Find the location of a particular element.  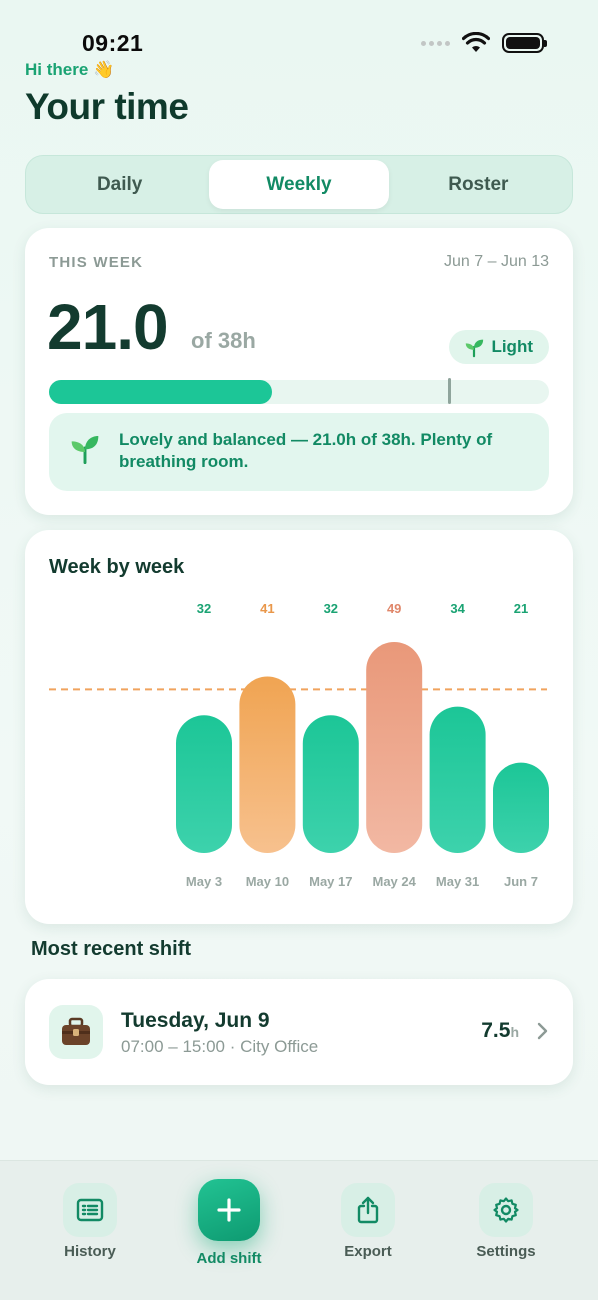

hours-total: 21.0 is located at coordinates (108, 327).